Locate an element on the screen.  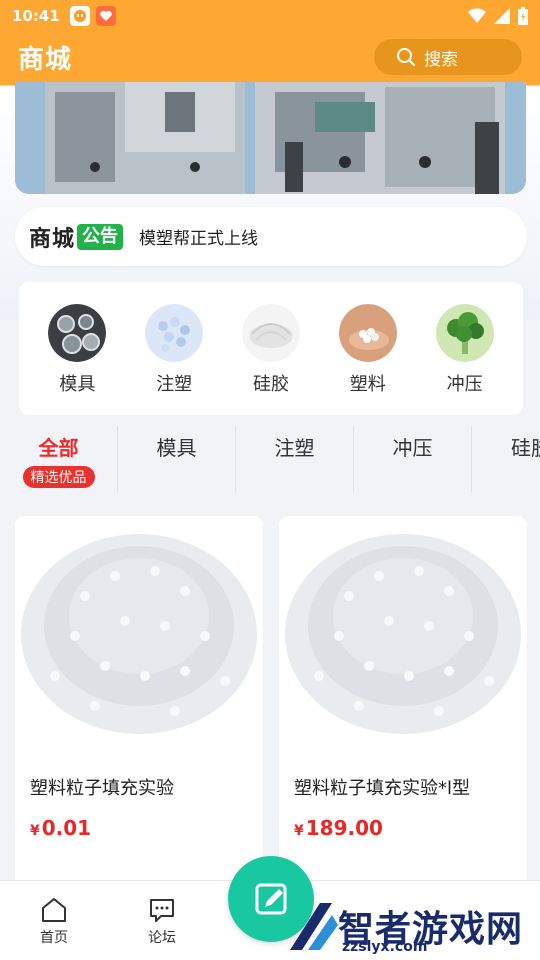
tab-silicone: 硅胶 is located at coordinates (506, 459).